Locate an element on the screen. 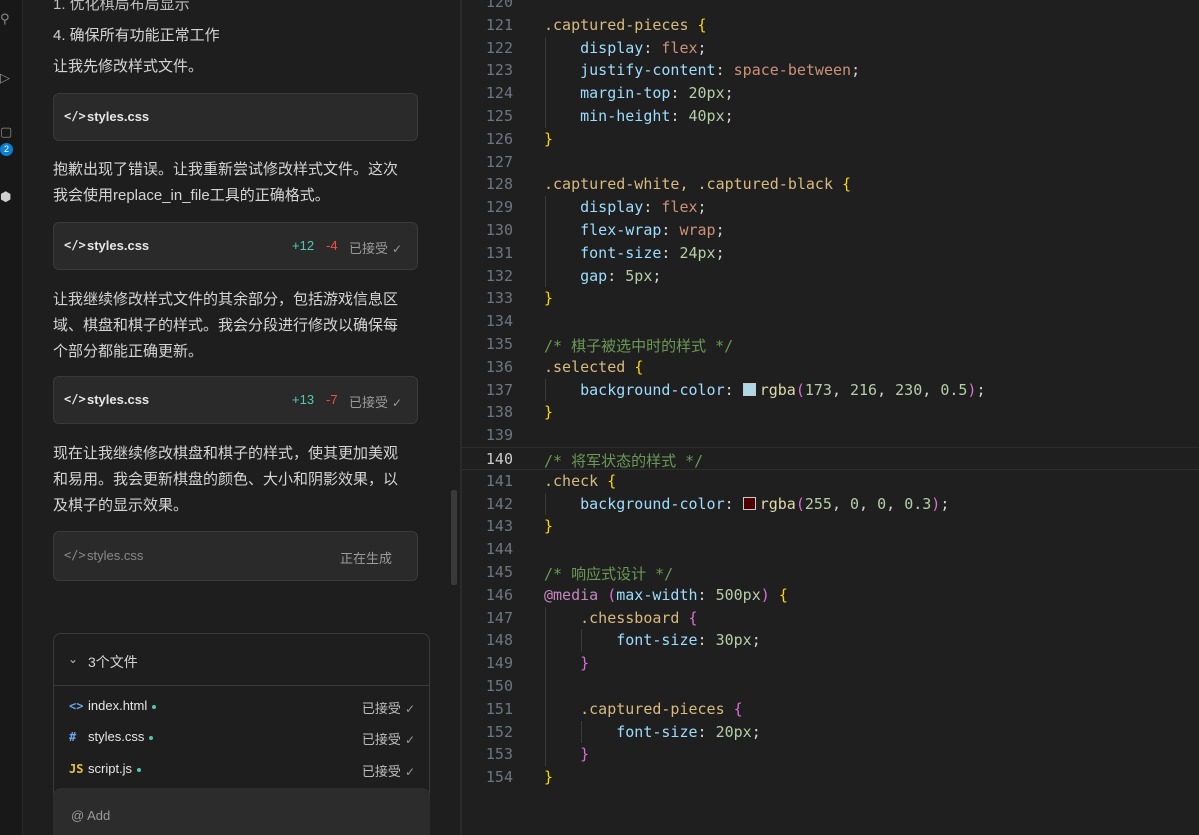 Image resolution: width=1199 pixels, height=835 pixels. code-text: .chessboard { is located at coordinates (639, 617).